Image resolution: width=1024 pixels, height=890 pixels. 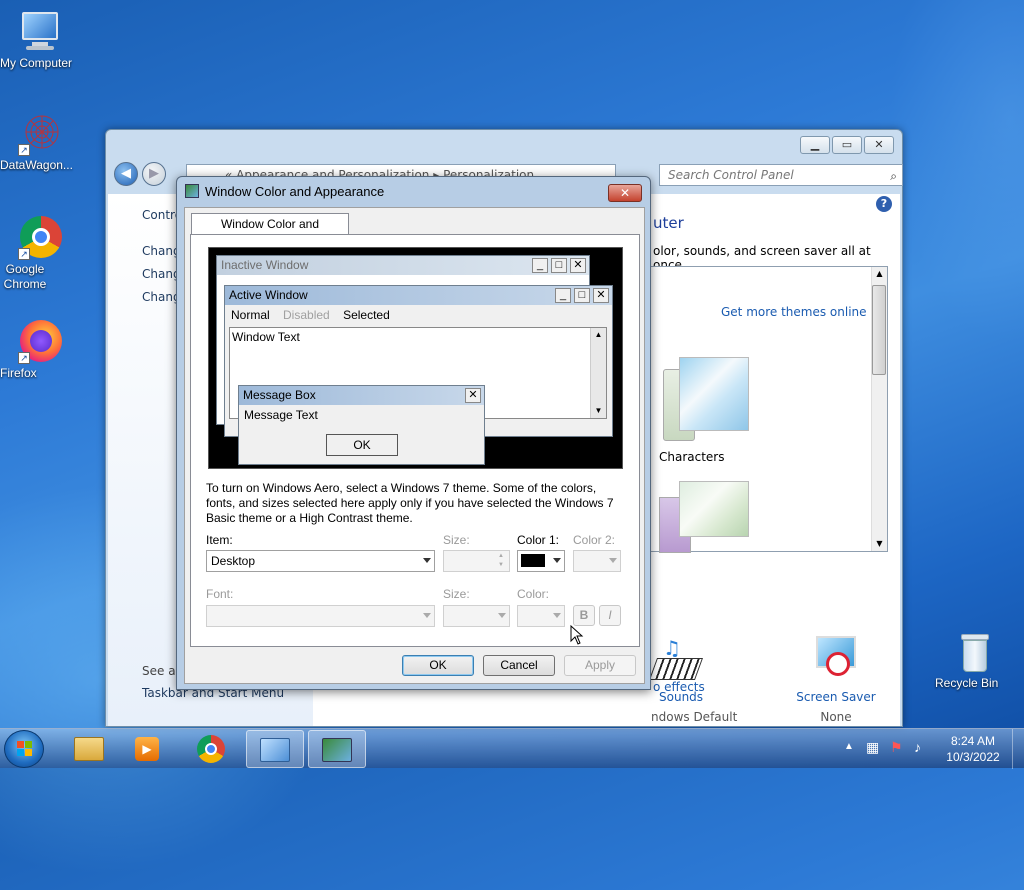 What do you see at coordinates (320, 561) in the screenshot?
I see `item-dropdown: Desktop` at bounding box center [320, 561].